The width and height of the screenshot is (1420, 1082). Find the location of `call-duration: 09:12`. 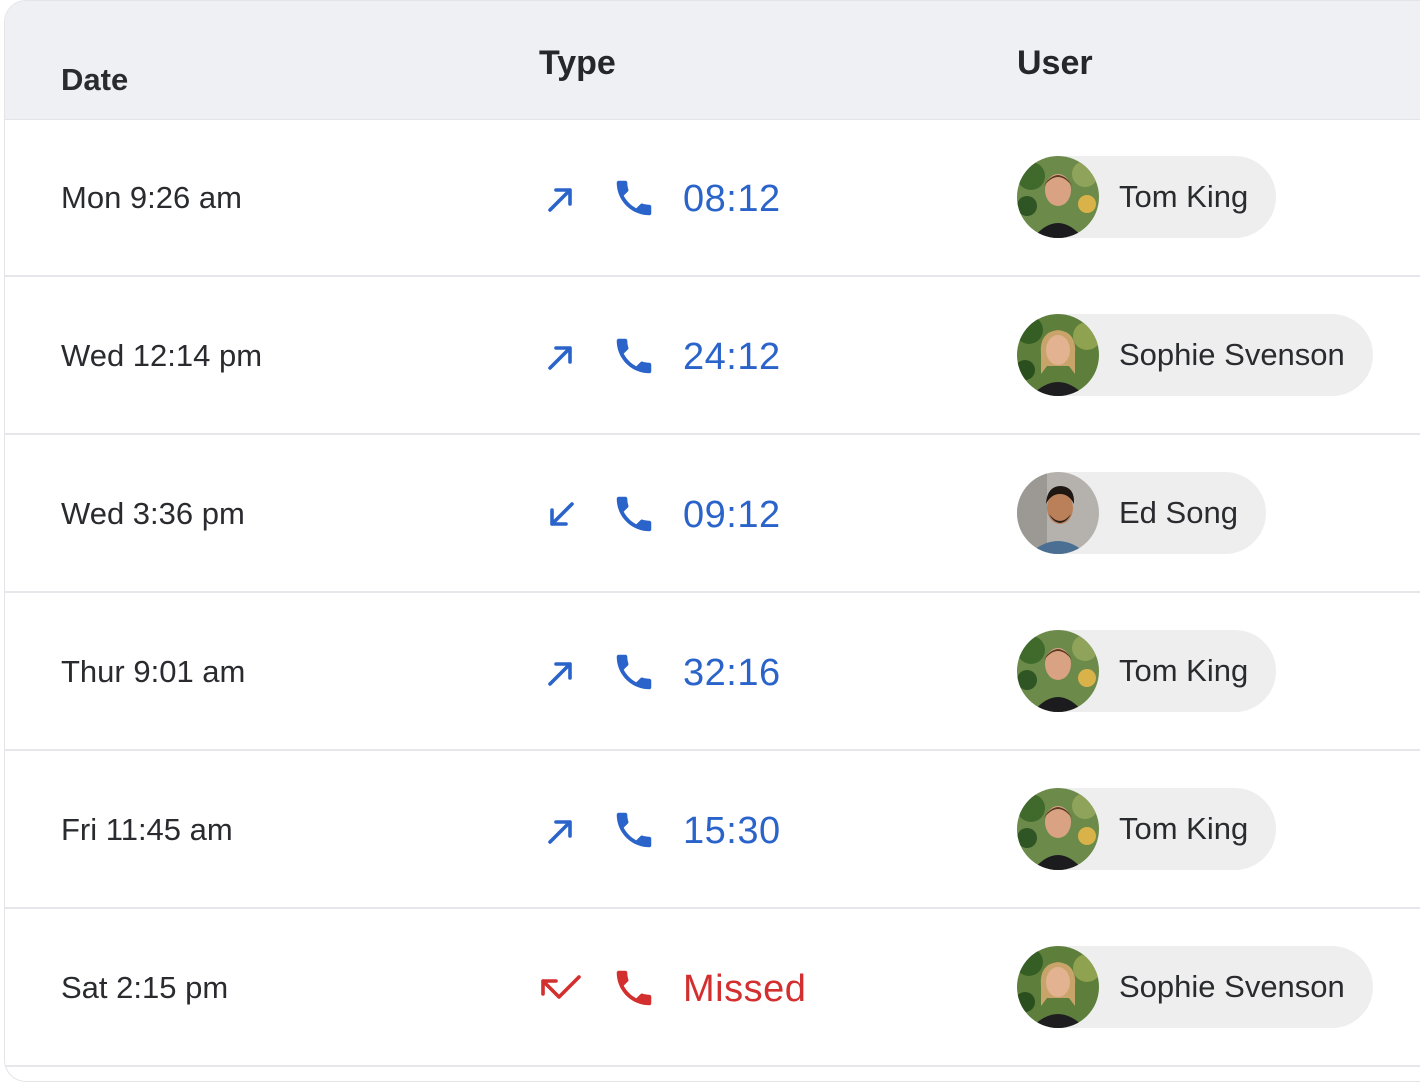

call-duration: 09:12 is located at coordinates (732, 515).